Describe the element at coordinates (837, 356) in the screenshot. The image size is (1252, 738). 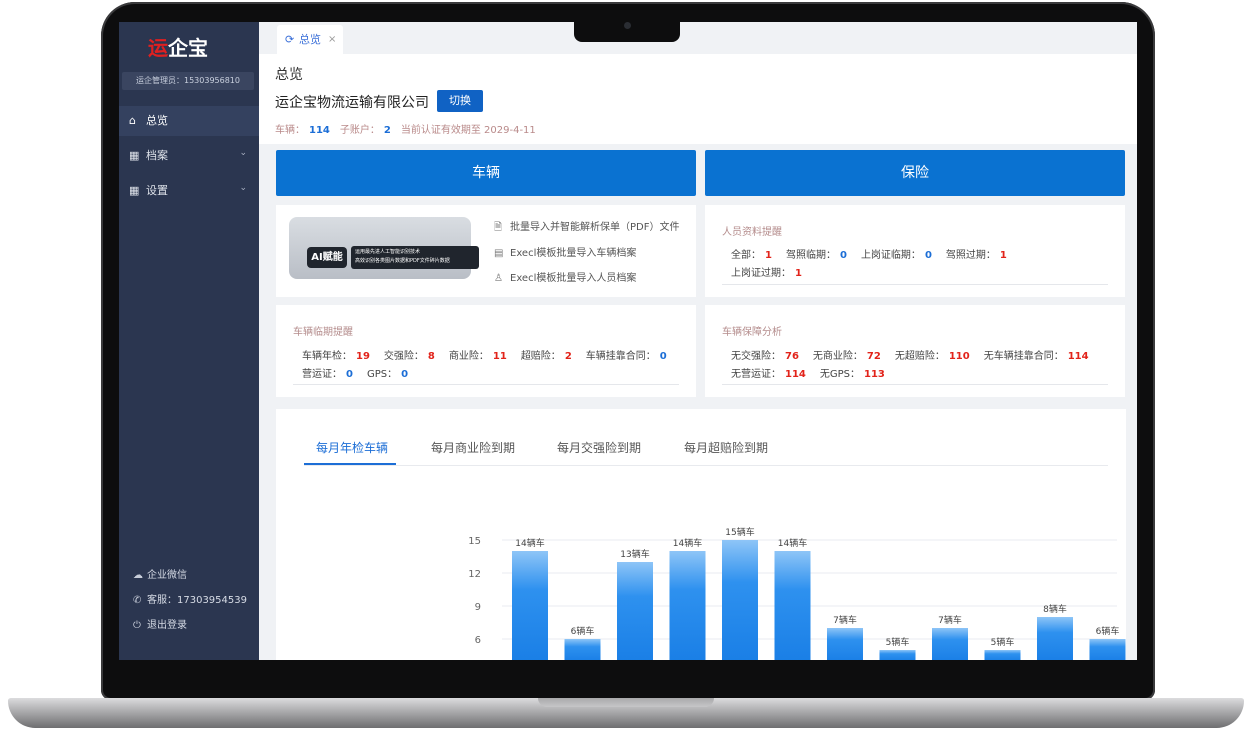
I see `stat-label: 无商业险：` at that location.